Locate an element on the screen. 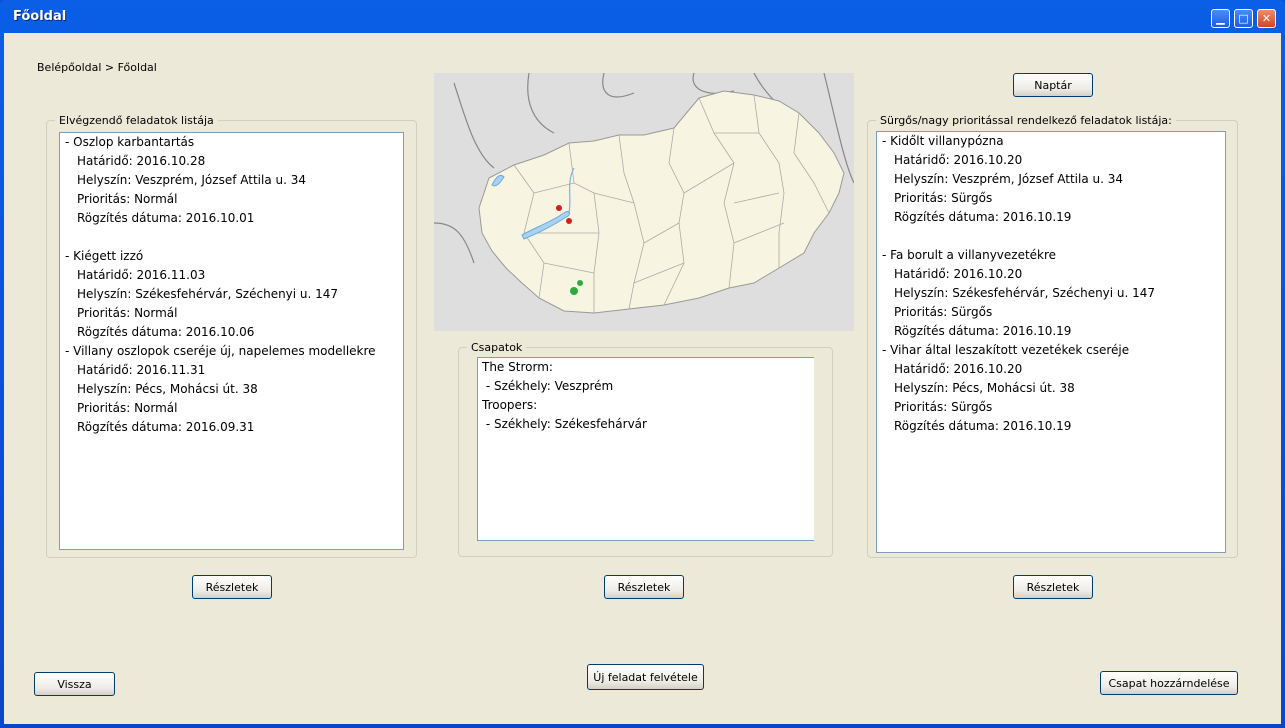 The image size is (1285, 728). minimize-icon: ▁ is located at coordinates (1220, 18).